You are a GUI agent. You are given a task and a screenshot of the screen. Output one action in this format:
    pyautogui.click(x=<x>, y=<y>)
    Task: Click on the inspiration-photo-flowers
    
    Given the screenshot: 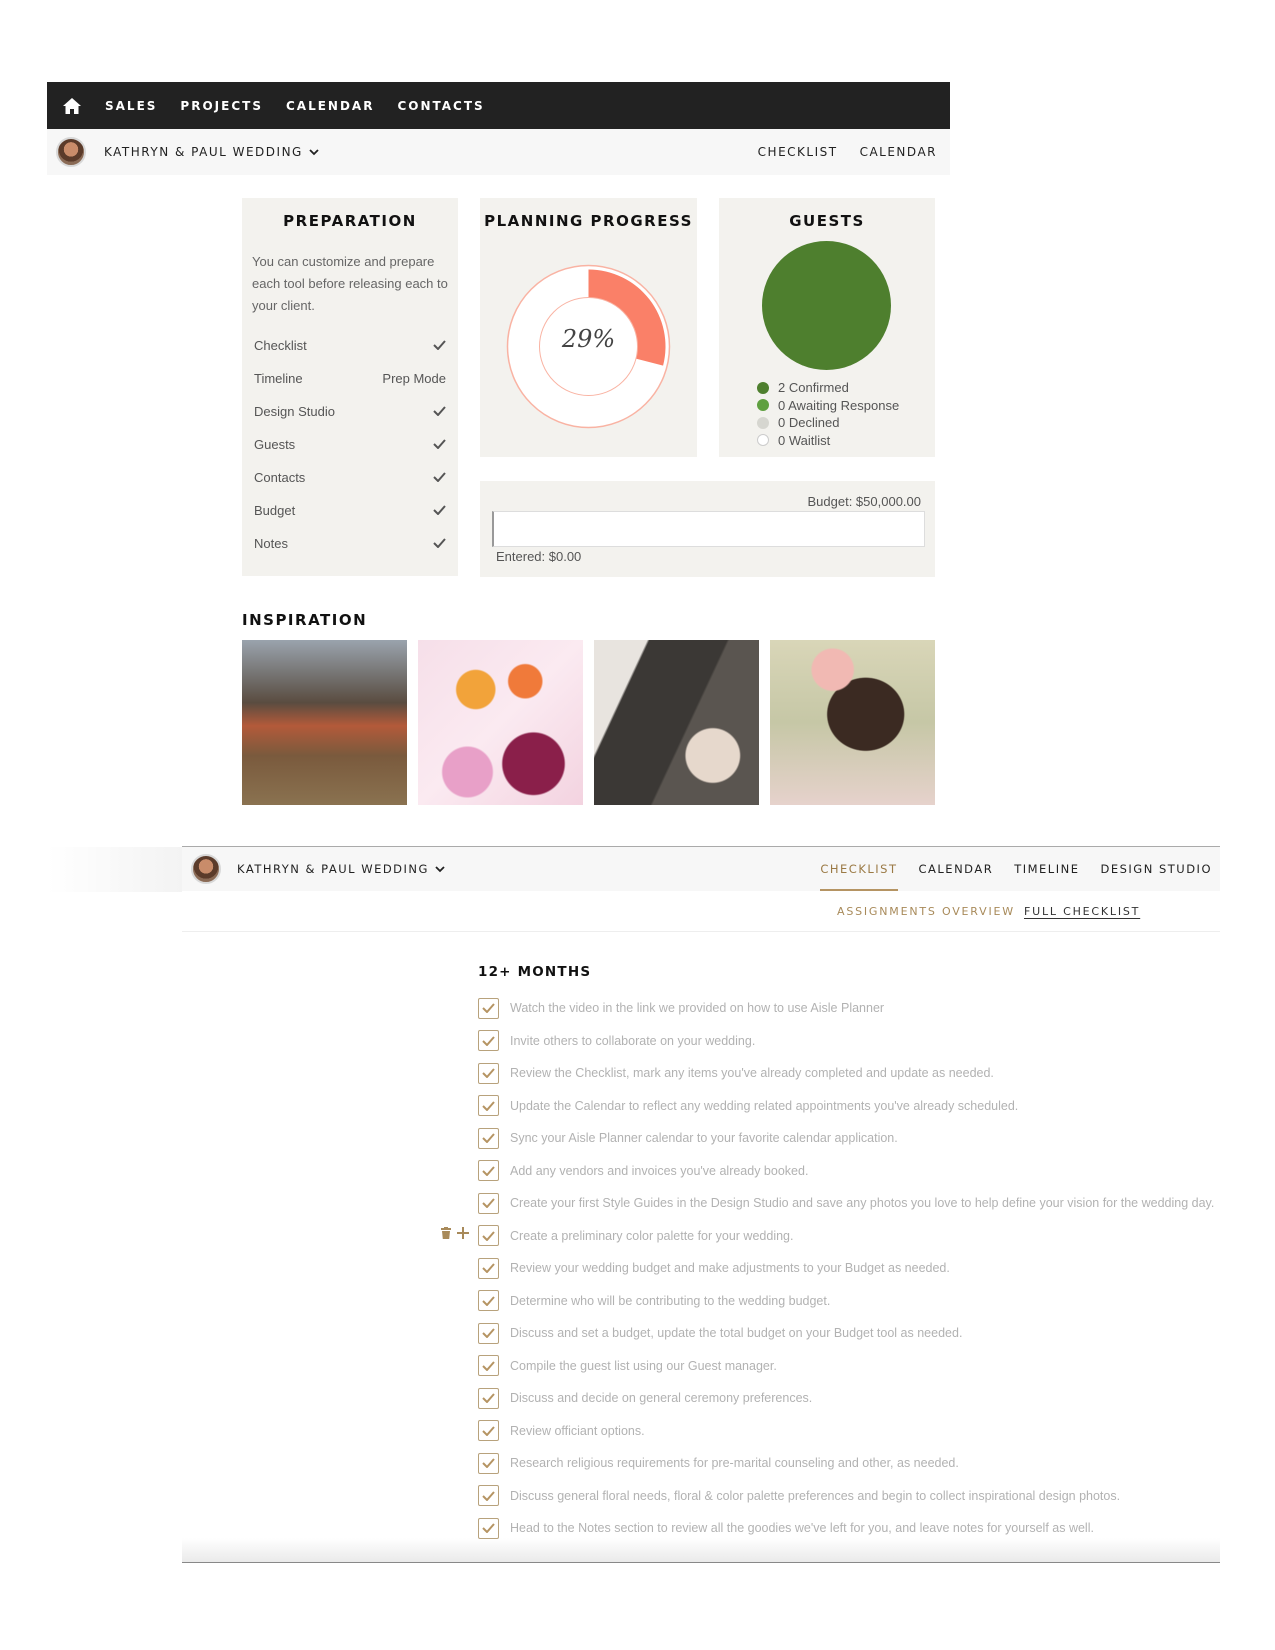 What is the action you would take?
    pyautogui.click(x=500, y=722)
    